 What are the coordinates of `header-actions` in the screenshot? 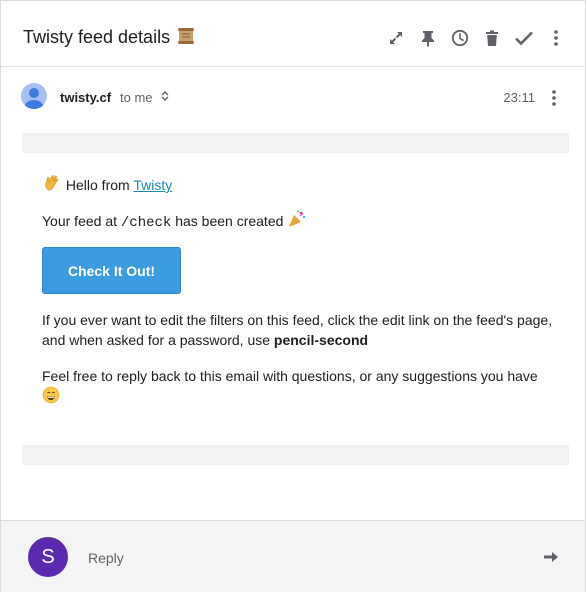 It's located at (471, 38).